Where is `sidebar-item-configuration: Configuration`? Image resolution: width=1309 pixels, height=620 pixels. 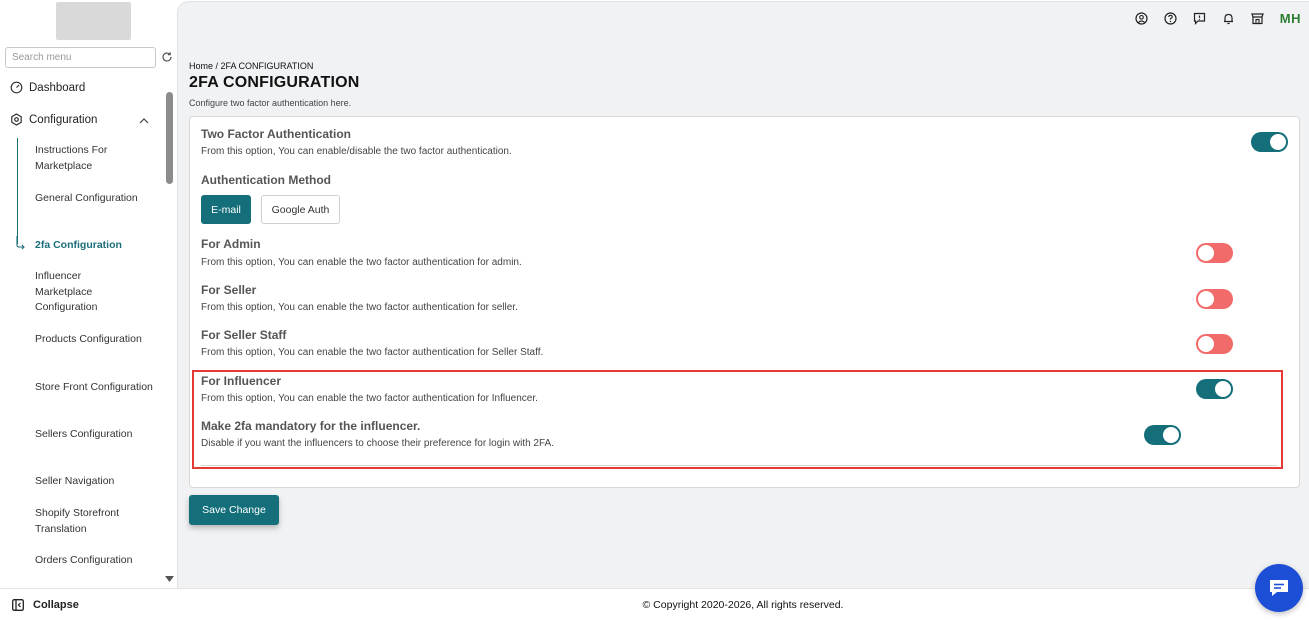
sidebar-item-configuration: Configuration is located at coordinates (53, 119).